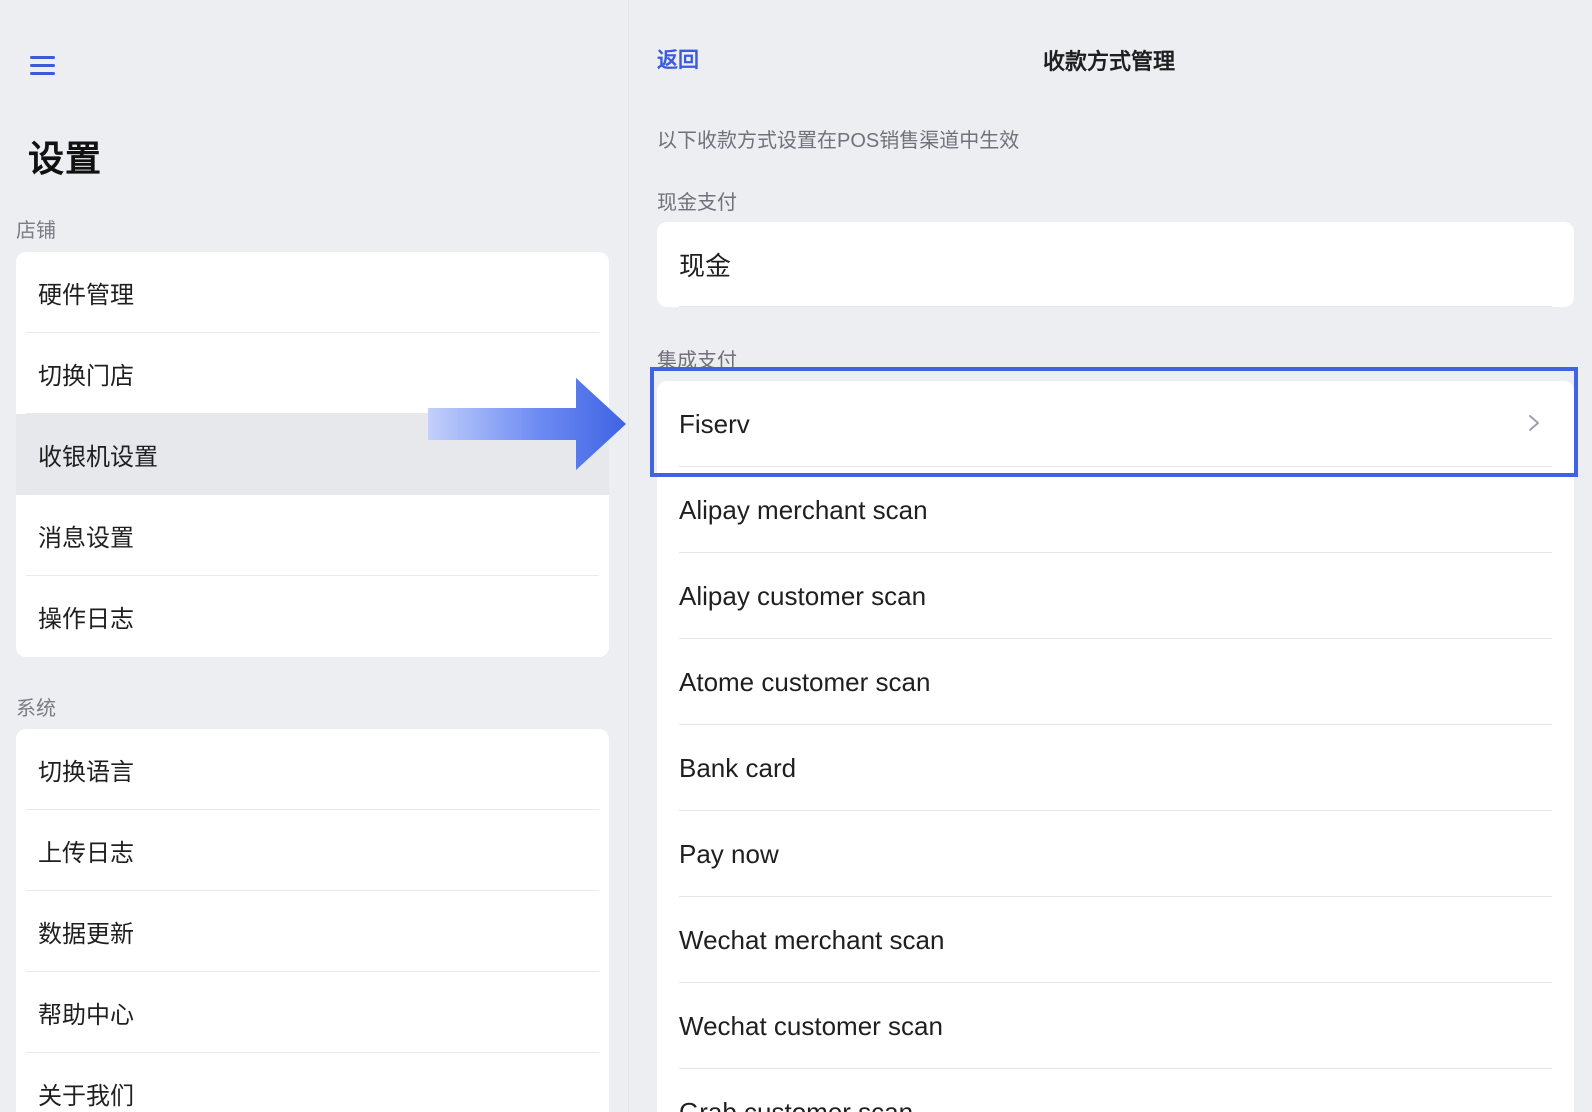  I want to click on section-label-integrated: 集成支付, so click(697, 361).